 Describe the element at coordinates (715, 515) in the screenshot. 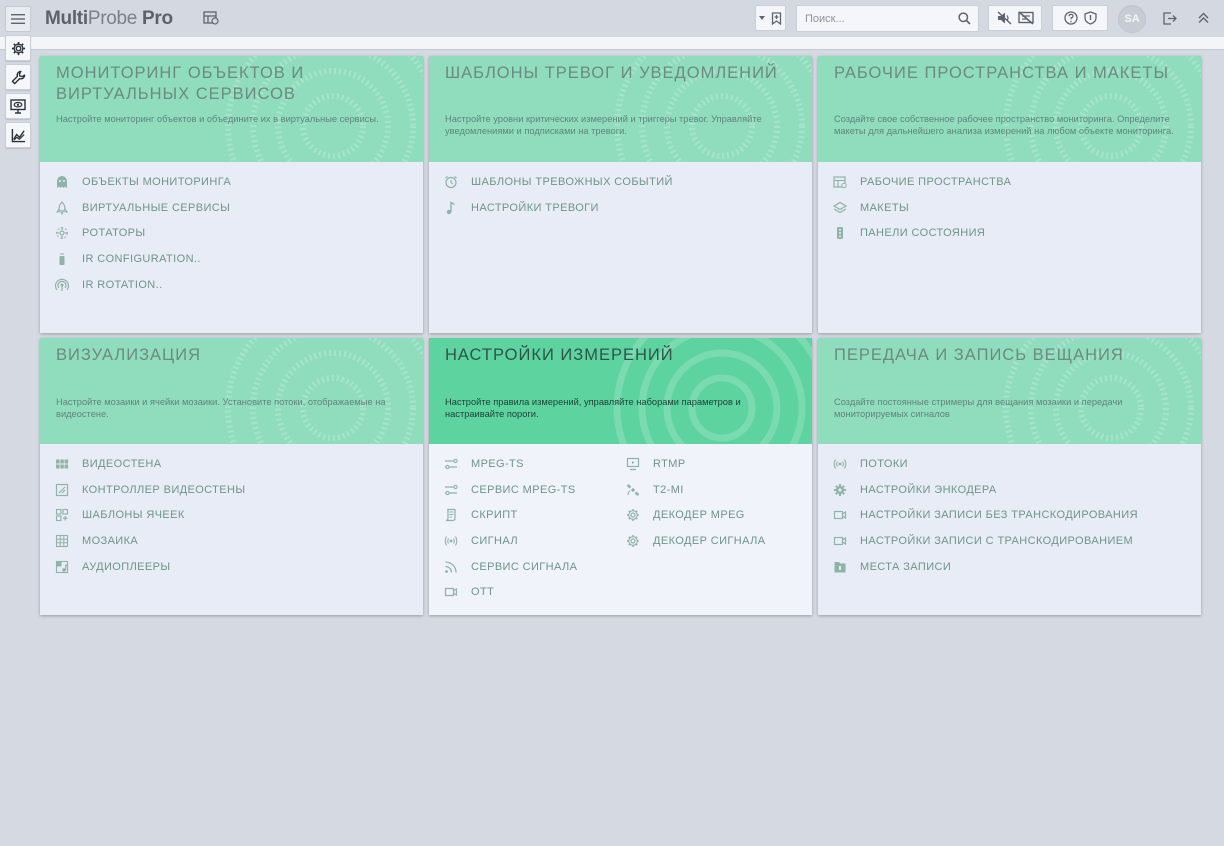

I see `link-mpeg-decoder: ДЕКОДЕР MPEG` at that location.